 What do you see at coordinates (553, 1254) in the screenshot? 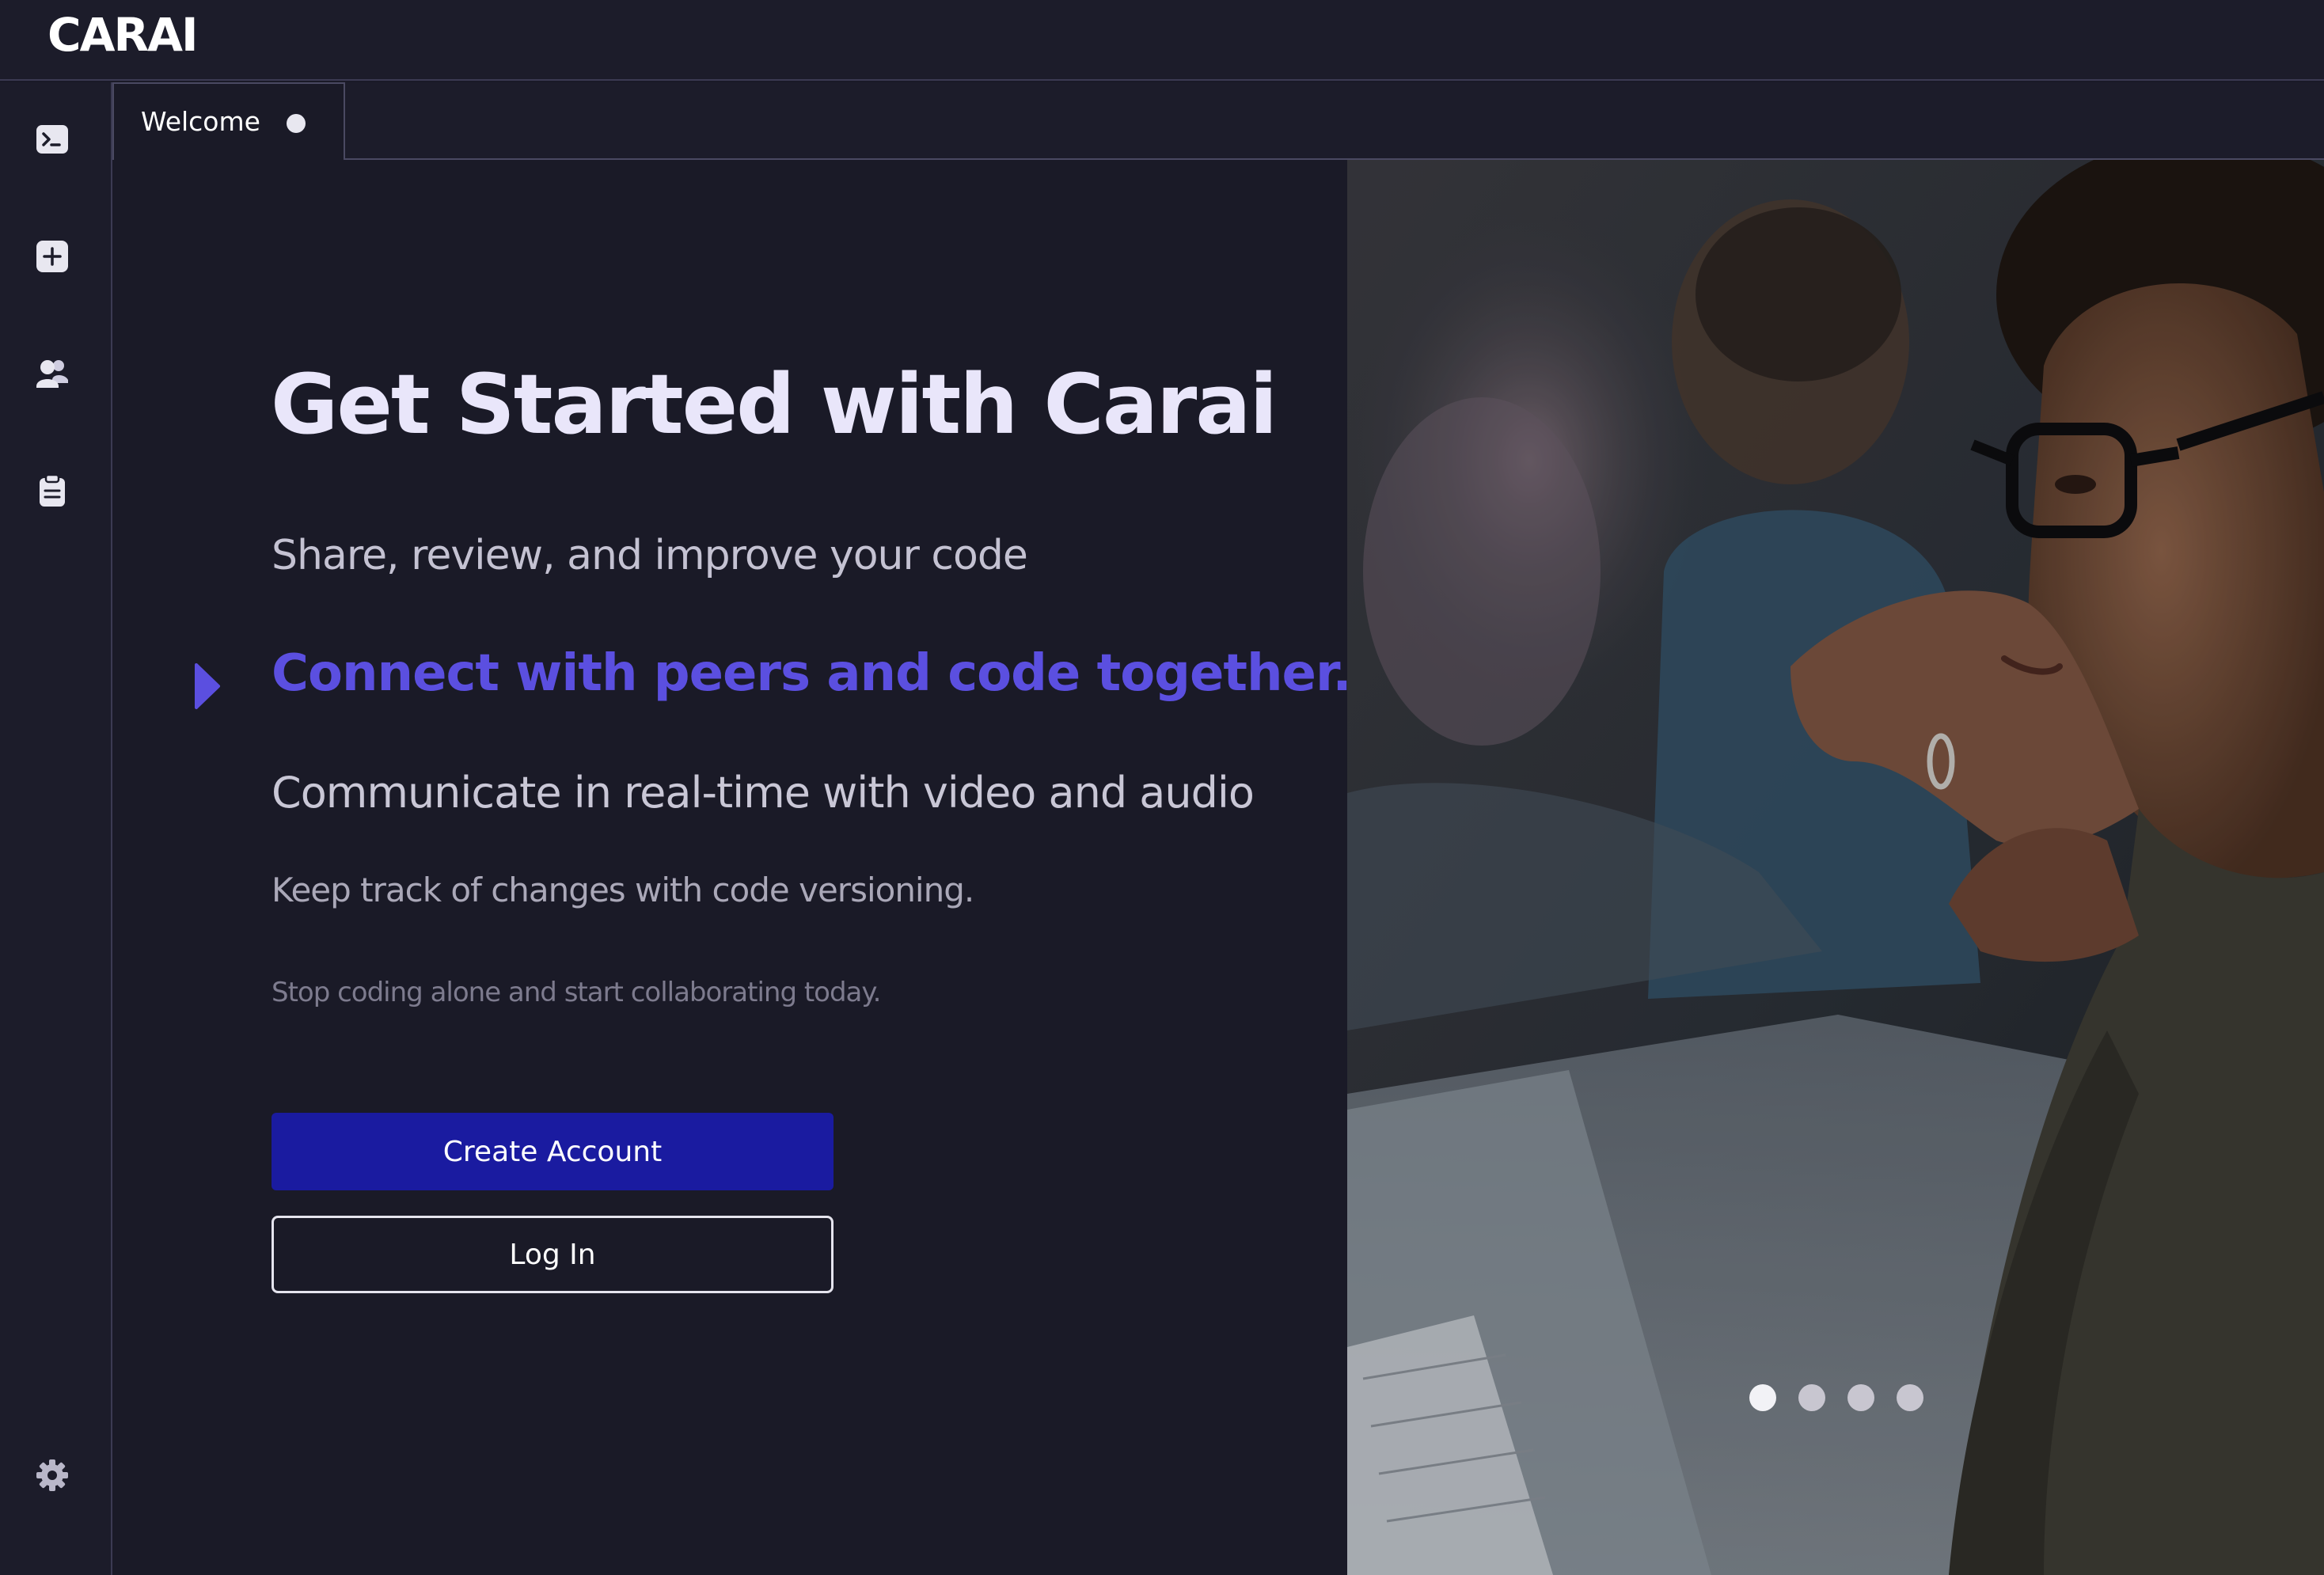
I see `login-button: Log In` at bounding box center [553, 1254].